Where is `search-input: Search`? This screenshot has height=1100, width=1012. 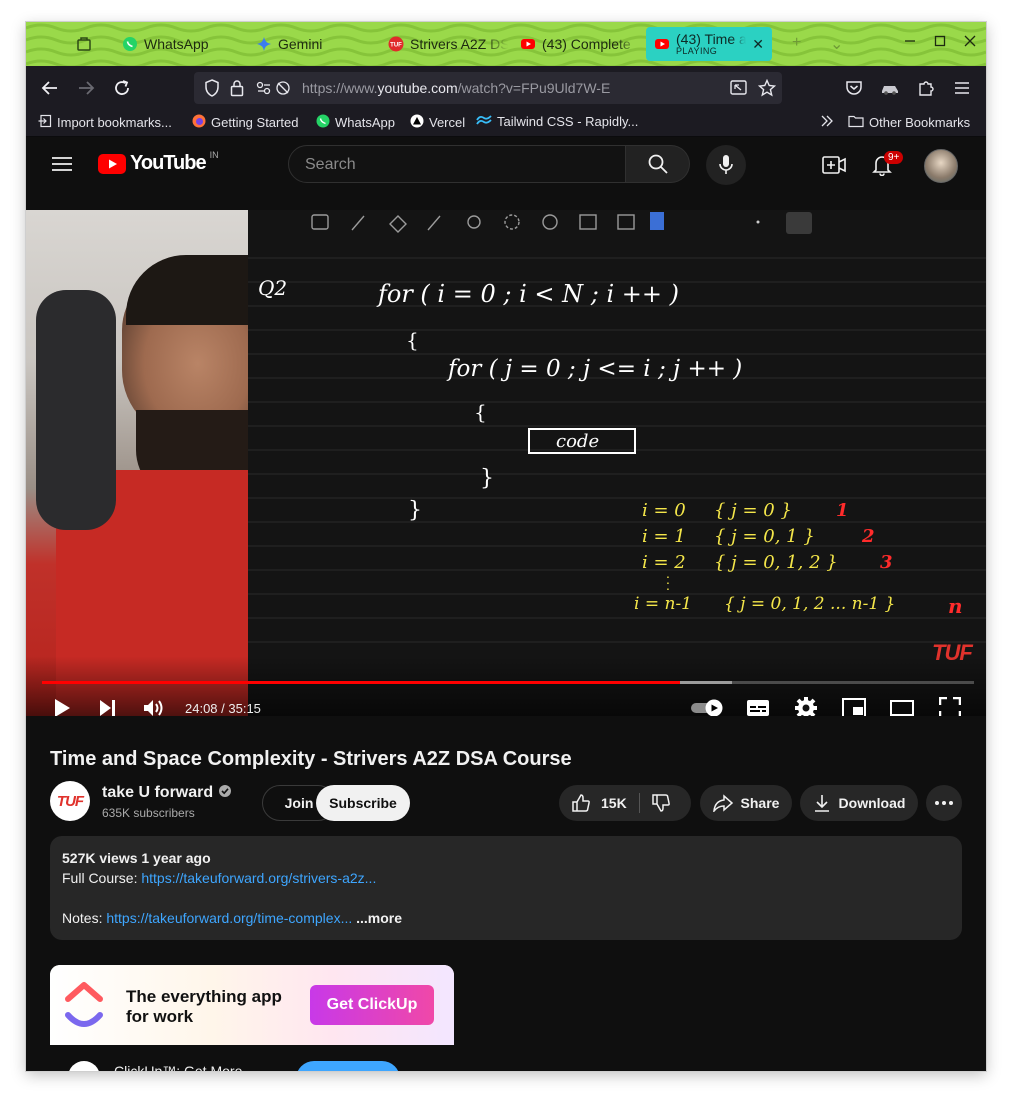 search-input: Search is located at coordinates (457, 164).